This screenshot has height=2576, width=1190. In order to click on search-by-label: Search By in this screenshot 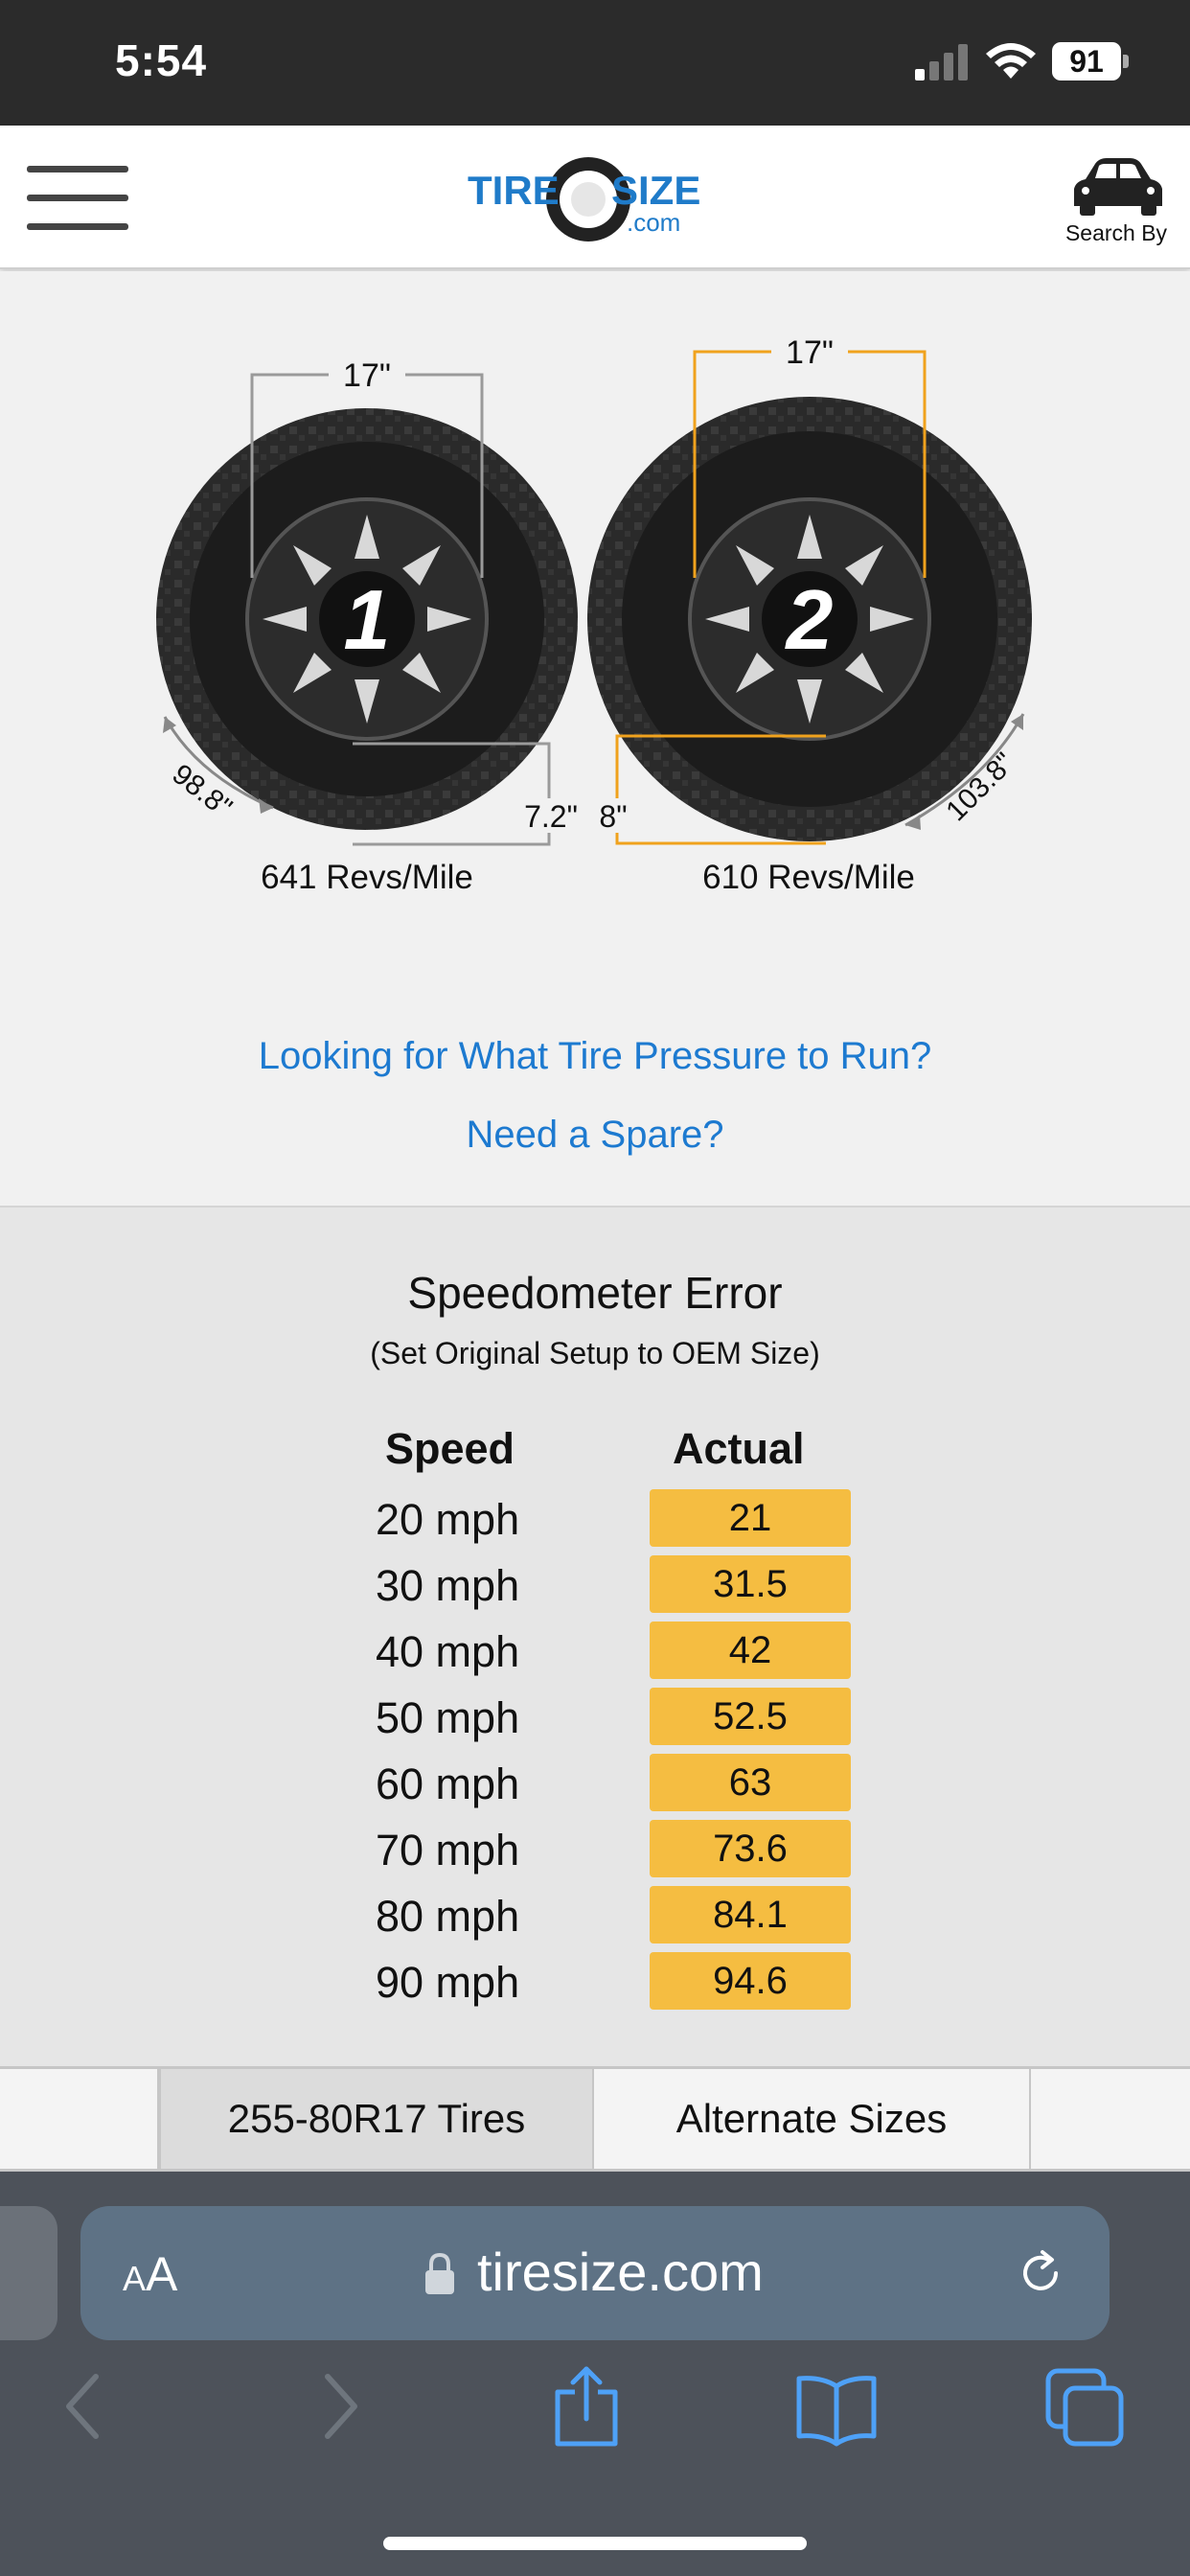, I will do `click(1116, 232)`.